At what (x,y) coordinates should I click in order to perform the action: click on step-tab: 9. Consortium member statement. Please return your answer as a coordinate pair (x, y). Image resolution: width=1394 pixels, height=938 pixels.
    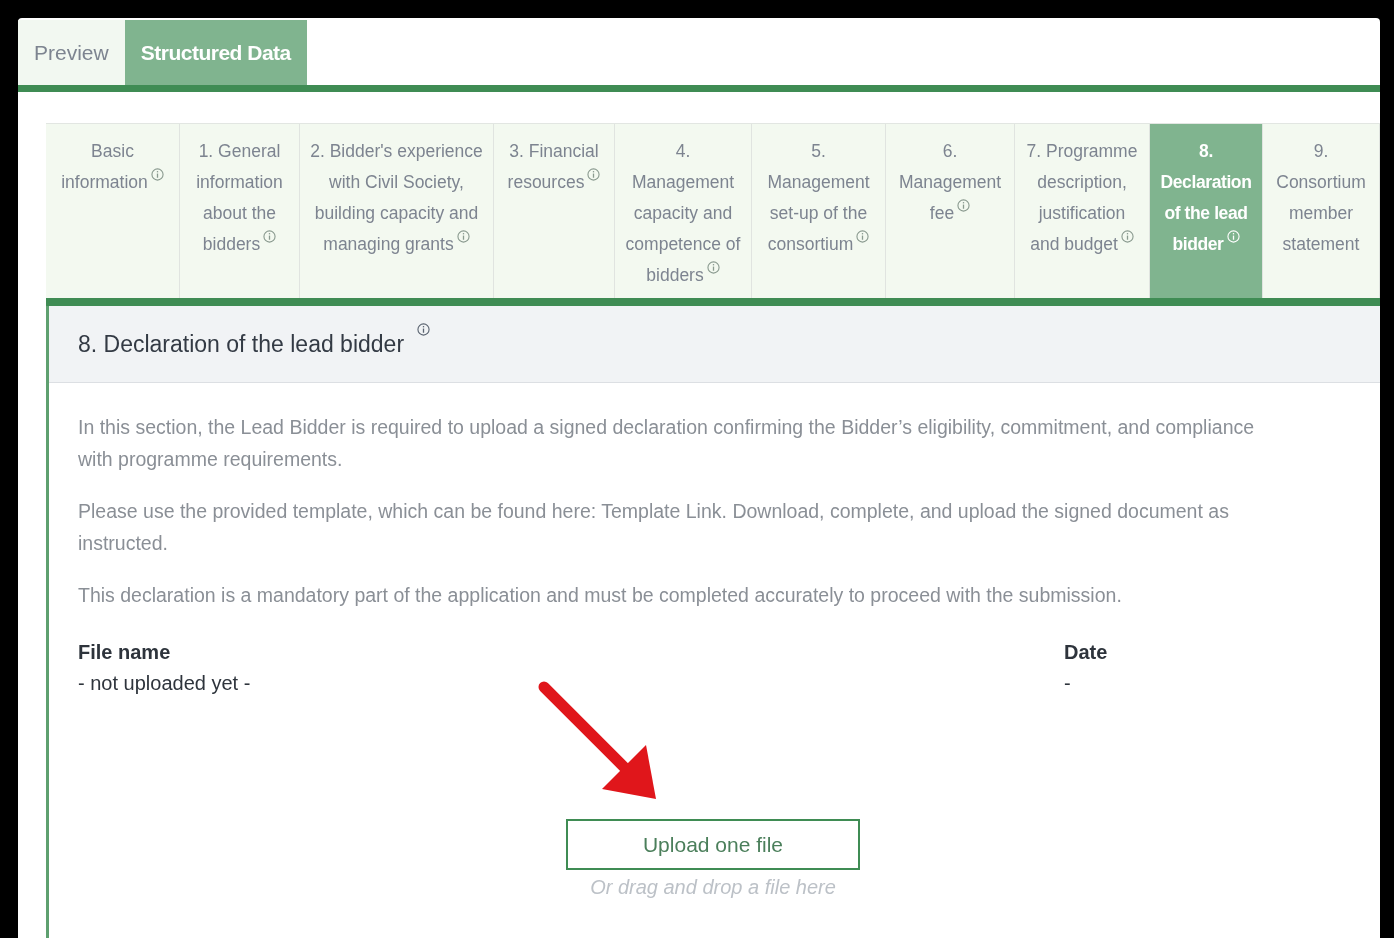
    Looking at the image, I should click on (1321, 211).